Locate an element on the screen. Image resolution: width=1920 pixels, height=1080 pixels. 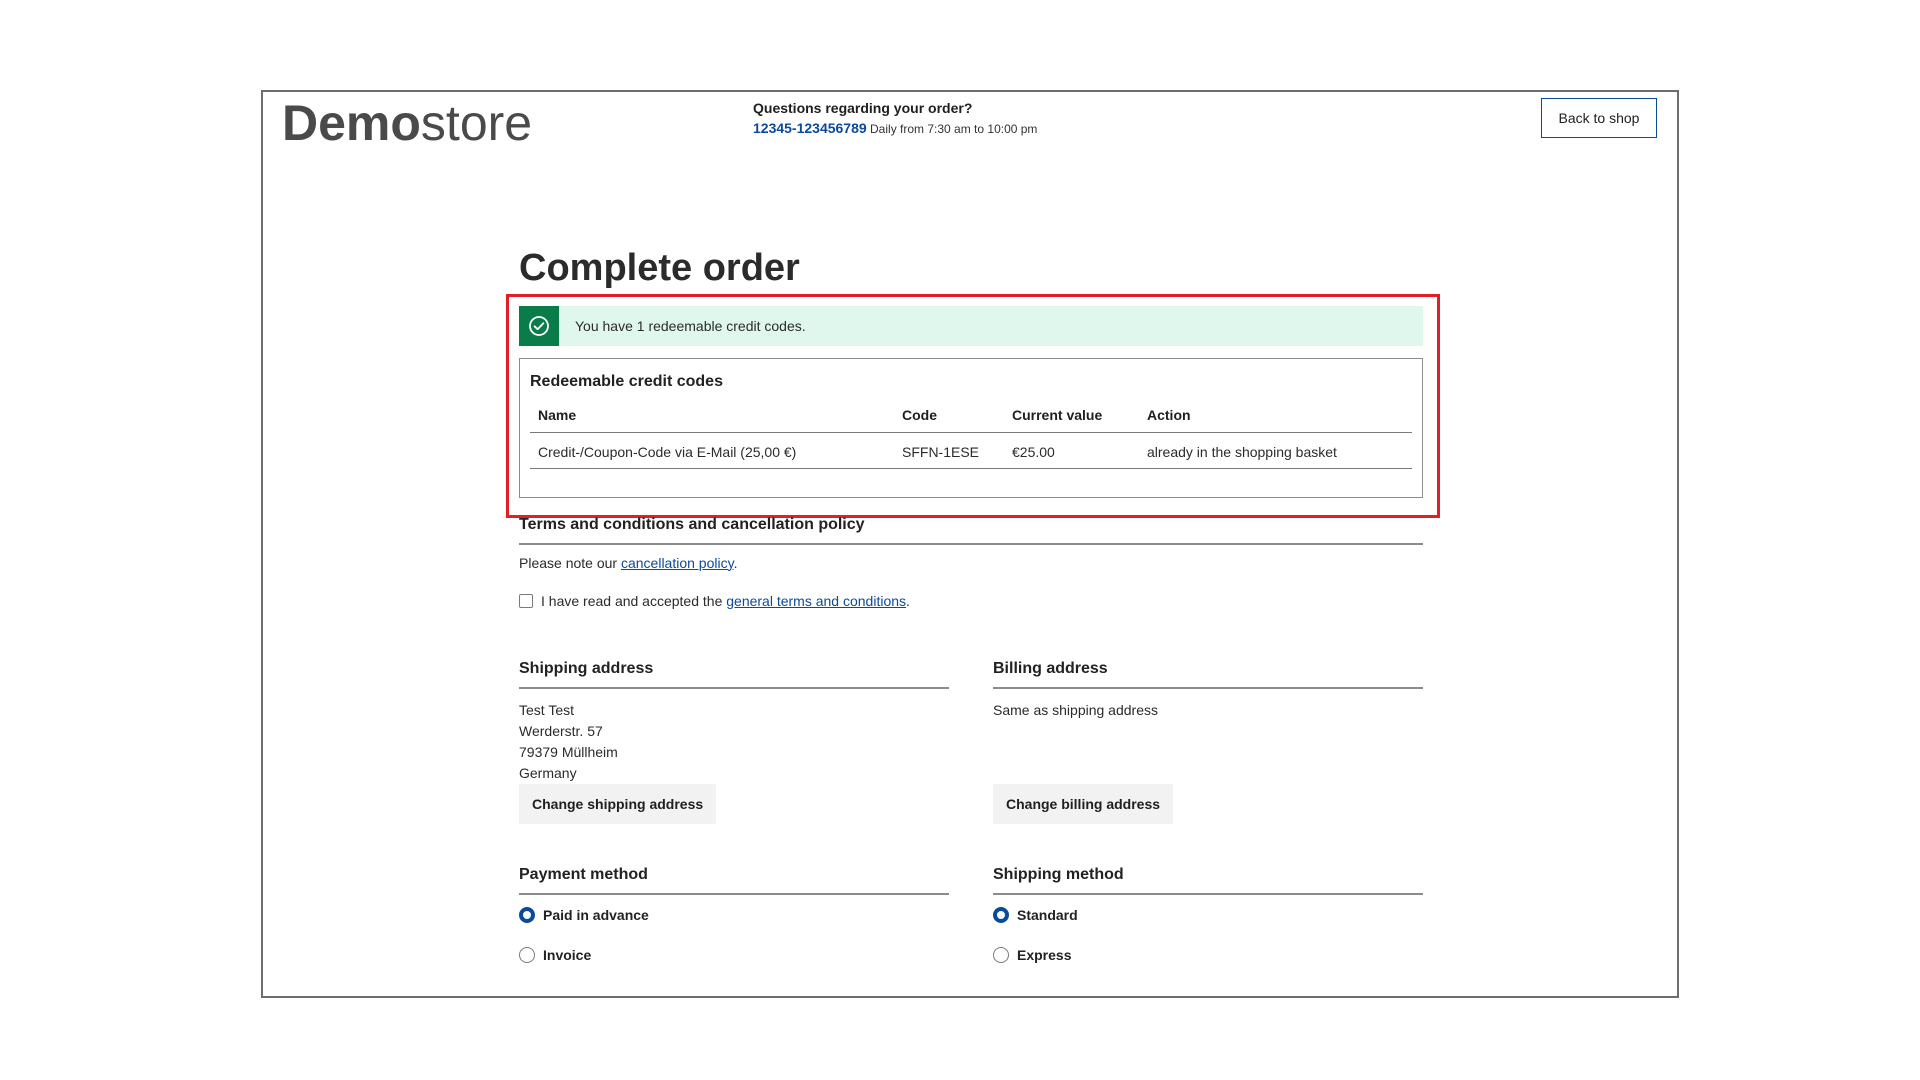
shipping-option-label: Standard is located at coordinates (1047, 914).